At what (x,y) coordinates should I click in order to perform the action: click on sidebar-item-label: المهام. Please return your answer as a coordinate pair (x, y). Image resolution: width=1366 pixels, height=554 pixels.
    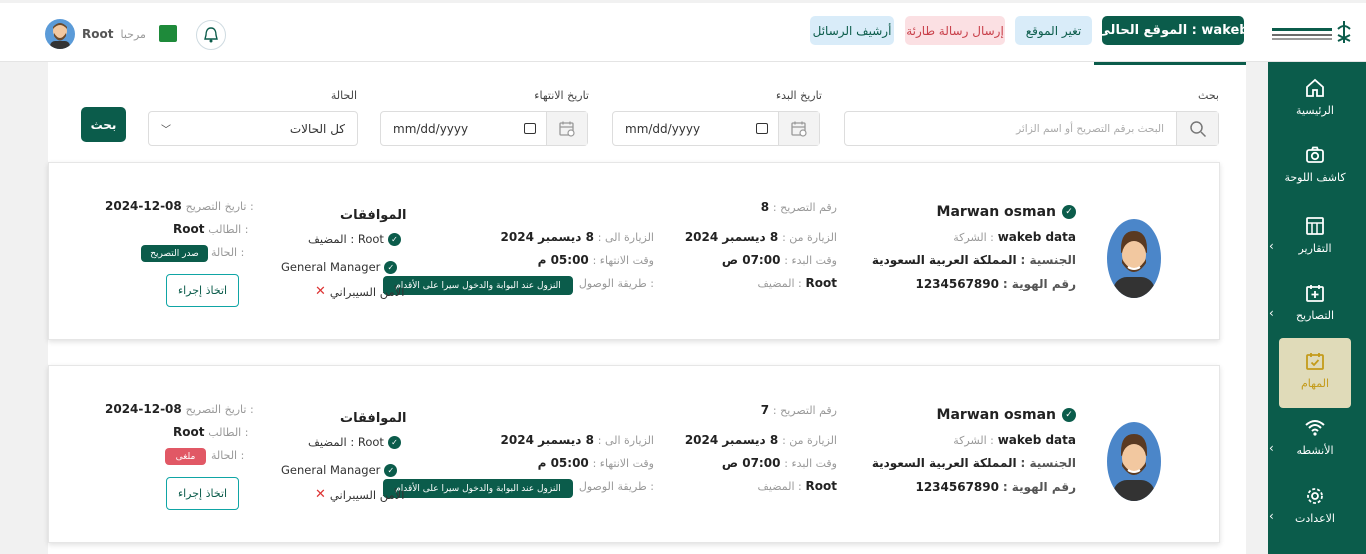
    Looking at the image, I should click on (1315, 383).